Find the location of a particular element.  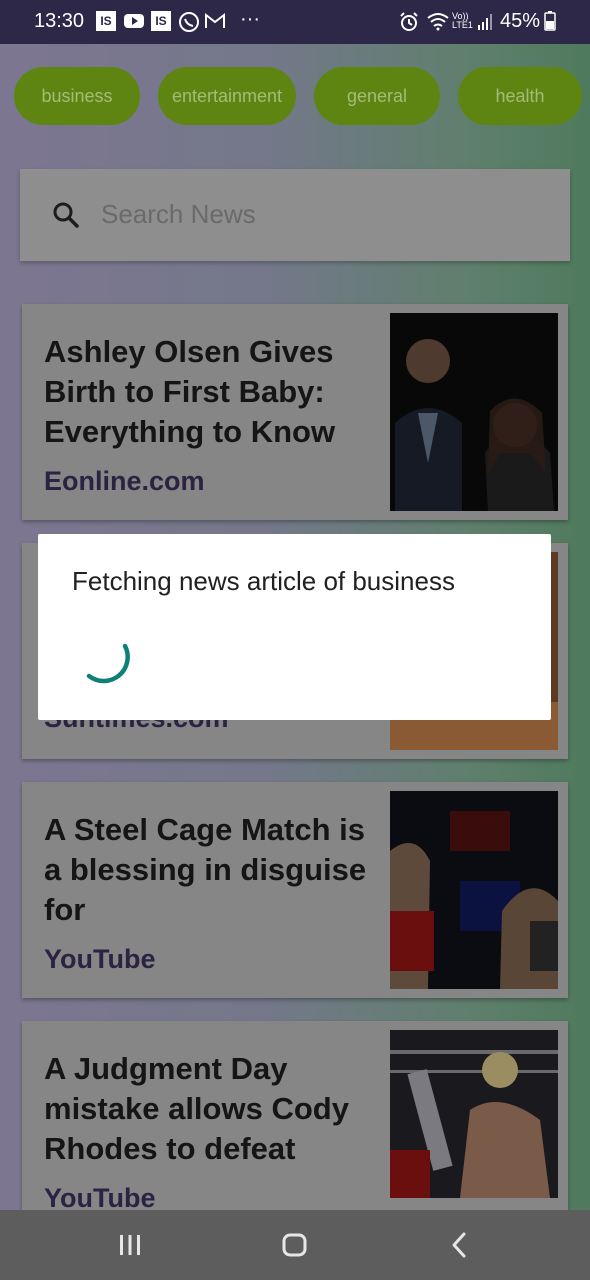

category-chip-general: general is located at coordinates (377, 96).